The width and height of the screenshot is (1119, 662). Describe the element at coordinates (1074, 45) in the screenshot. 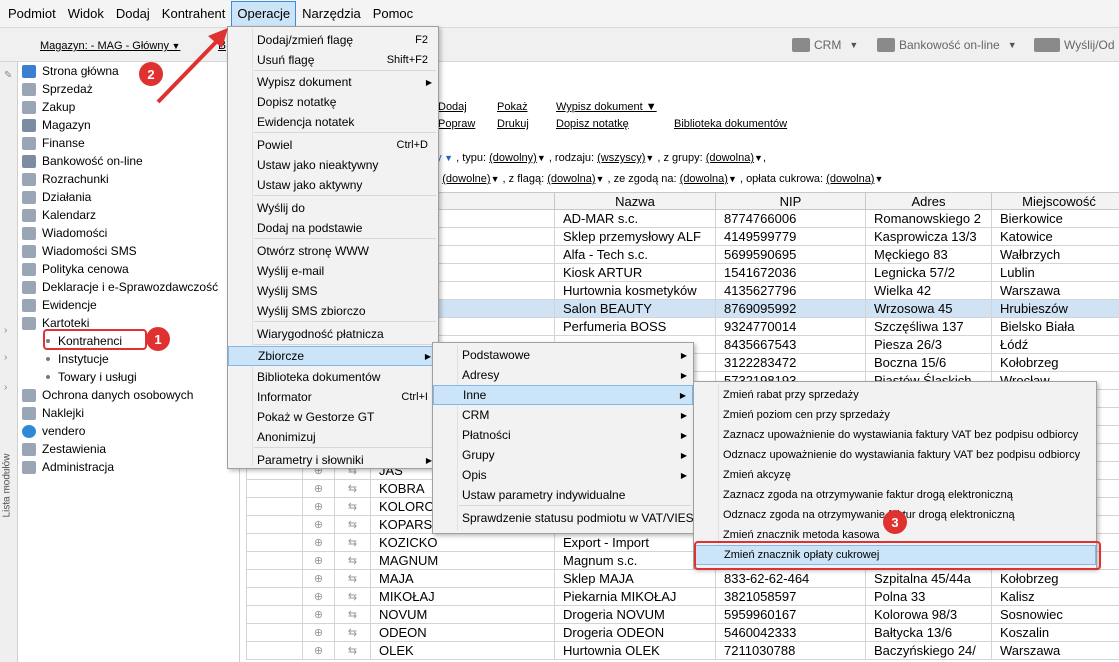

I see `send-receive-button: Wyślij/Od` at that location.